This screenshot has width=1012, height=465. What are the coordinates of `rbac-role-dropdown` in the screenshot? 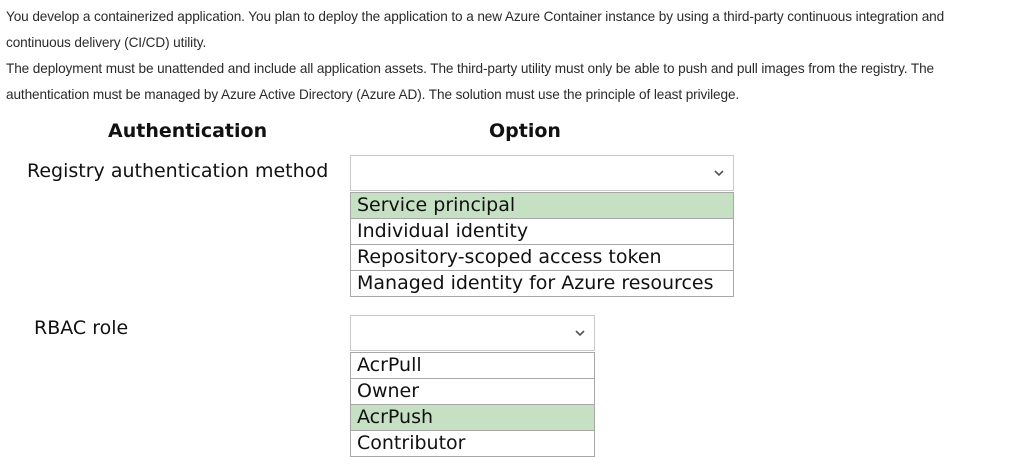 It's located at (472, 333).